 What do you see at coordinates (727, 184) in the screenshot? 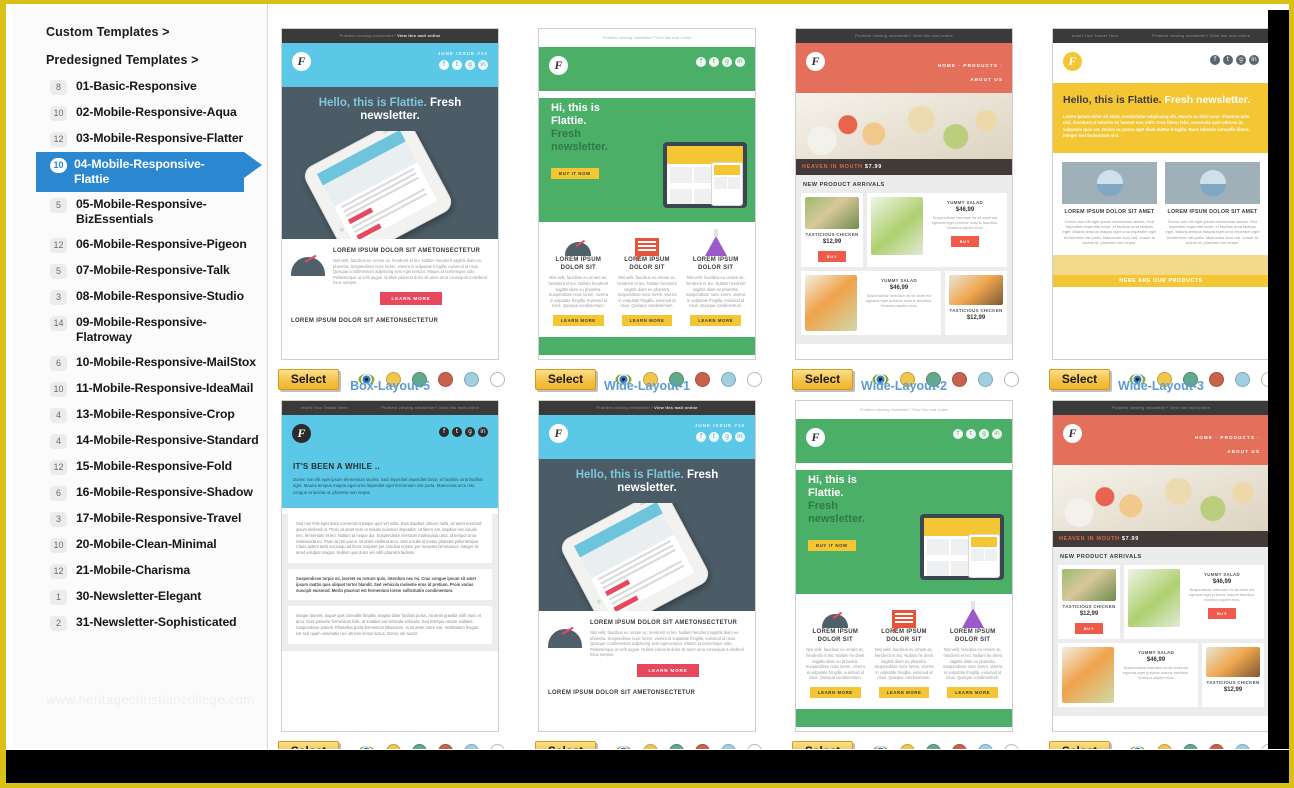
I see `phone-device-icon` at bounding box center [727, 184].